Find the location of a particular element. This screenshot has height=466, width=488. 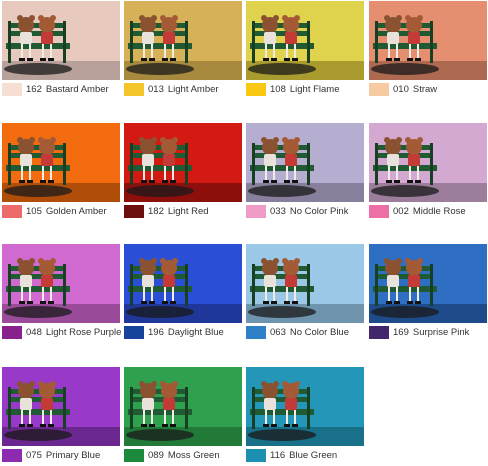

filter-name: Primary Blue is located at coordinates (73, 455).